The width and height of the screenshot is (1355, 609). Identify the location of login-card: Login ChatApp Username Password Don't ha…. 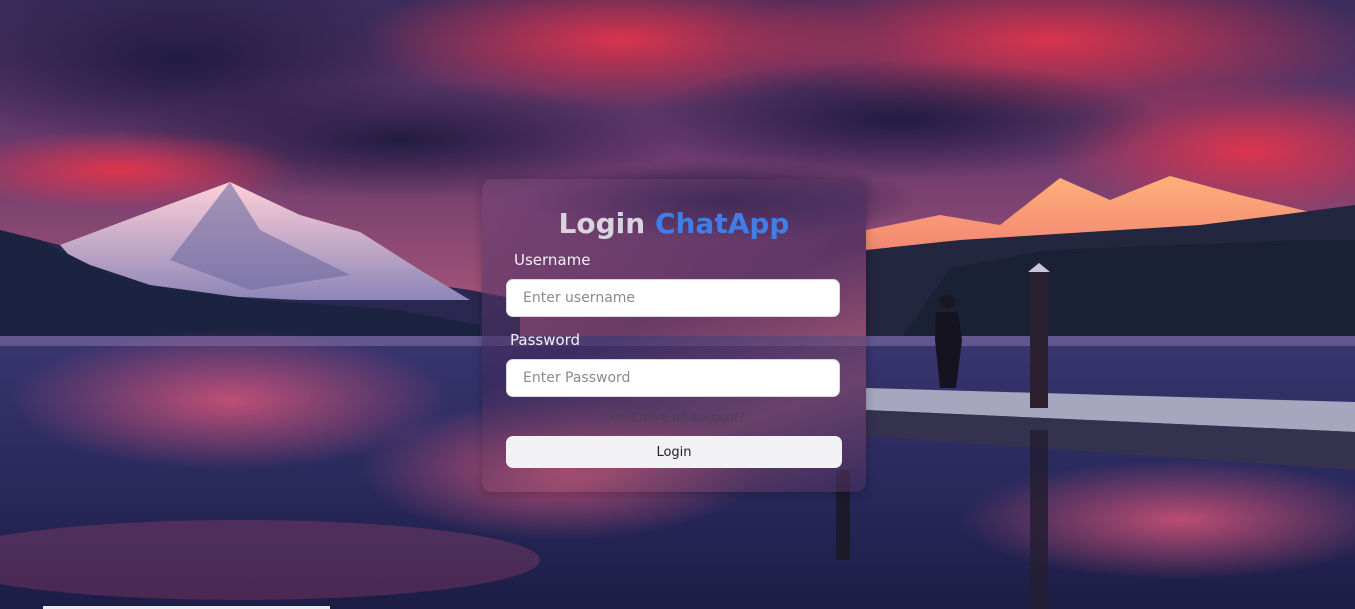
(674, 335).